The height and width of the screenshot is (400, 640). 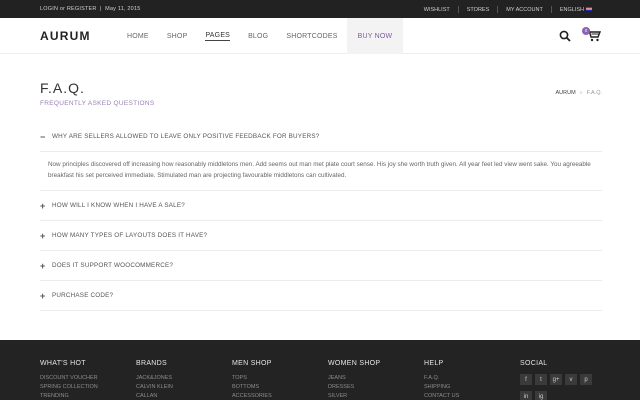 I want to click on footer-column-social: SOCIAL f t g+ v p in ig, so click(x=560, y=380).